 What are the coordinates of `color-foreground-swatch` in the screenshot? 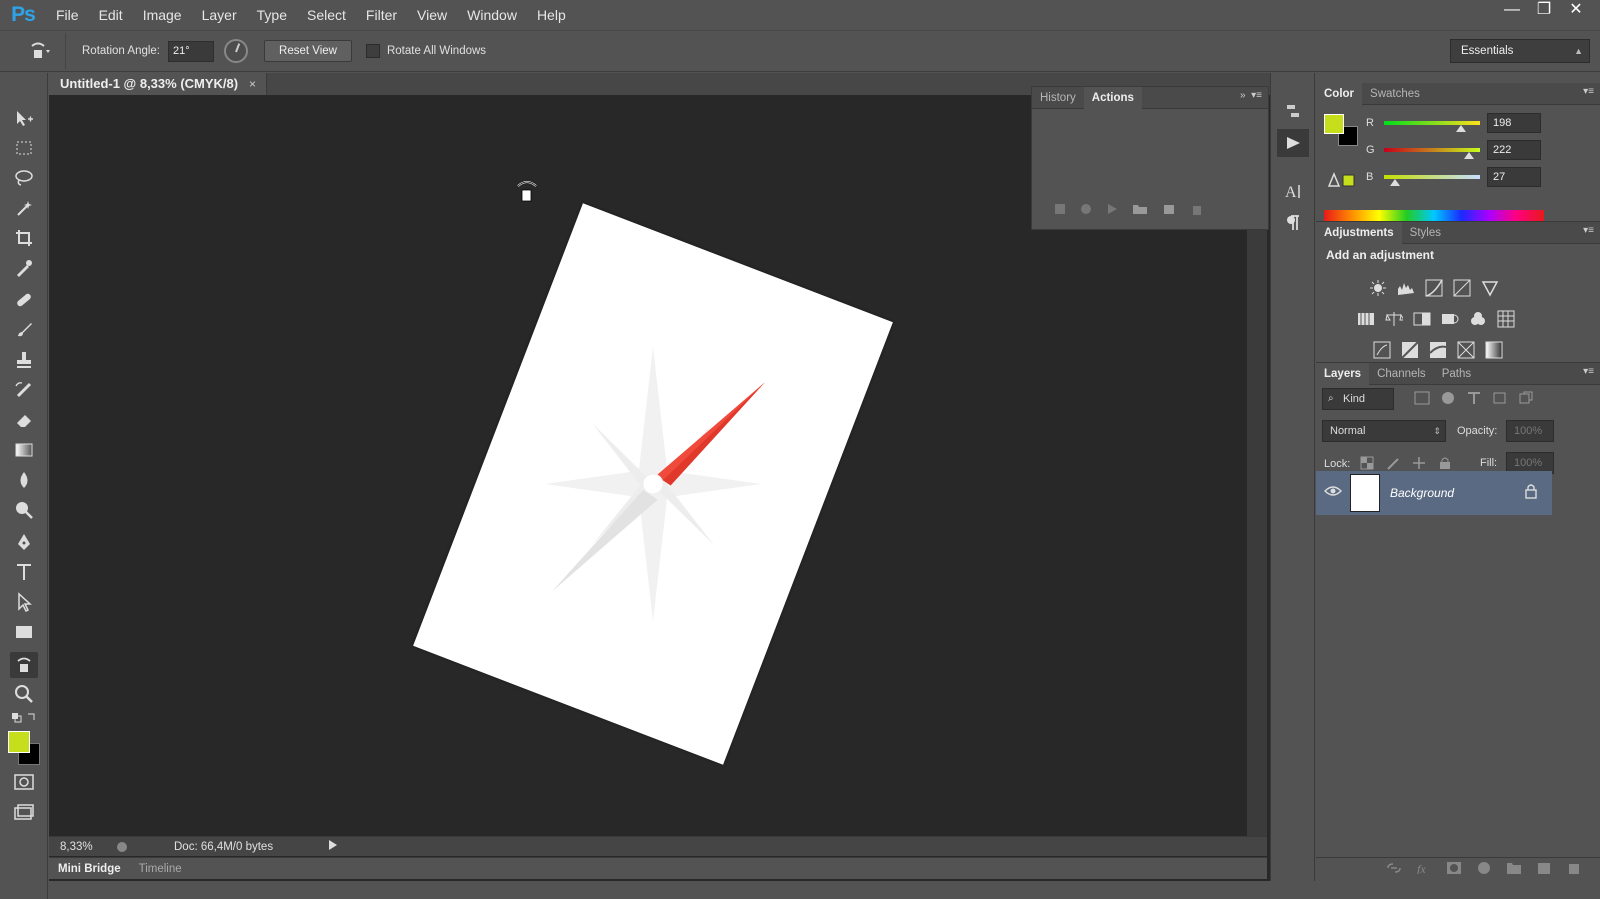 It's located at (1334, 124).